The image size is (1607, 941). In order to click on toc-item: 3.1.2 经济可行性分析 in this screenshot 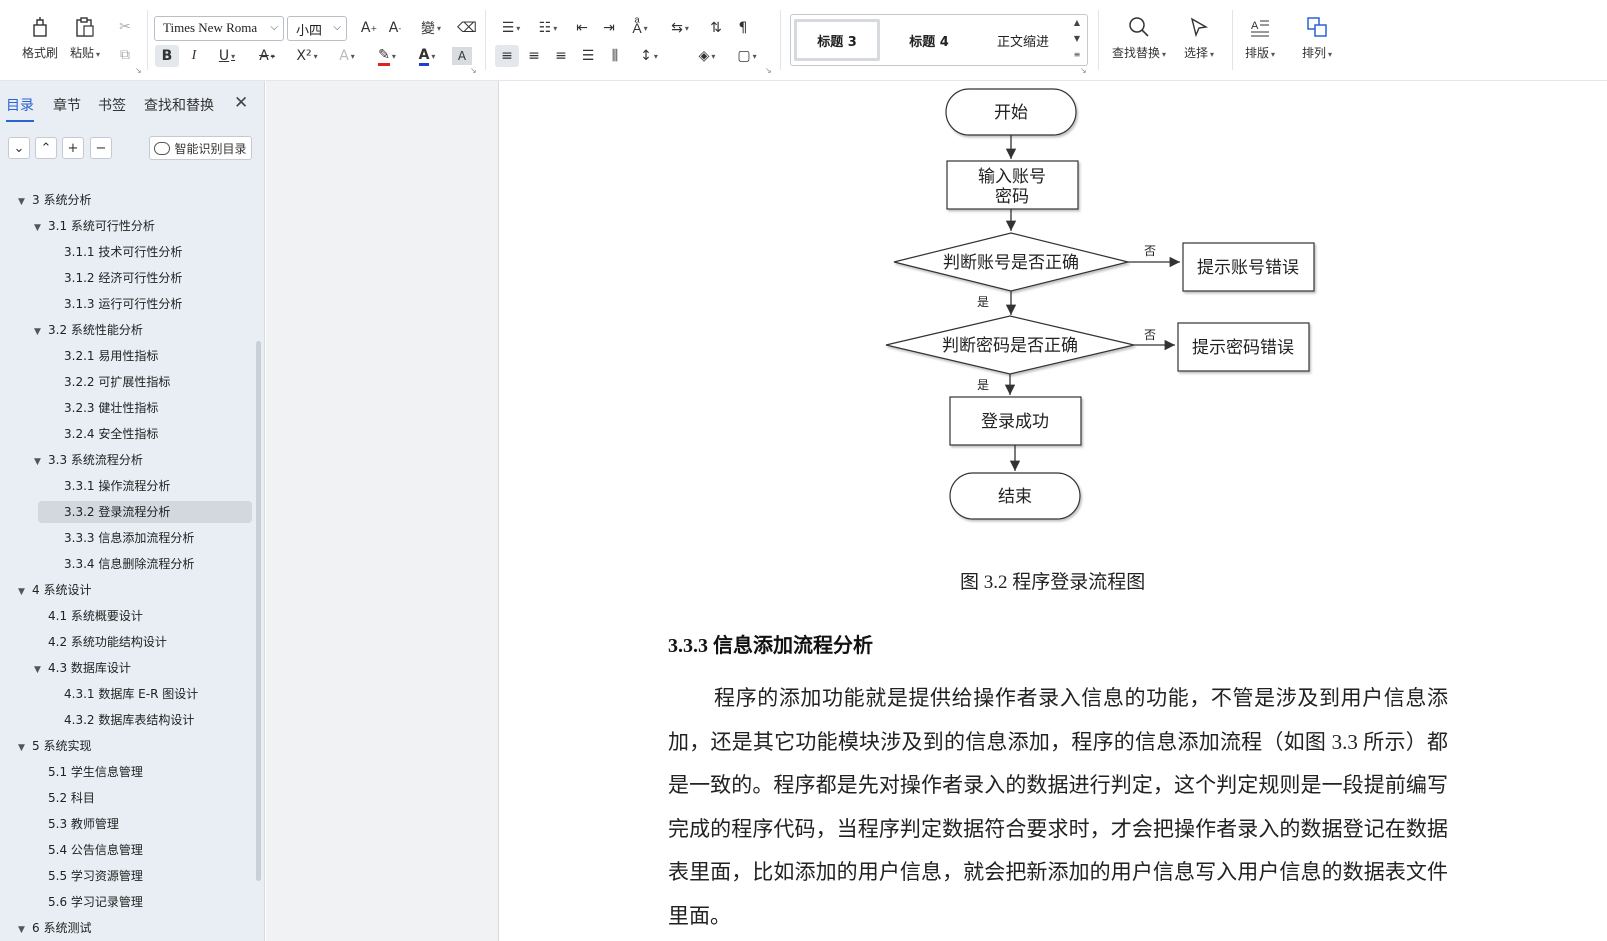, I will do `click(123, 278)`.